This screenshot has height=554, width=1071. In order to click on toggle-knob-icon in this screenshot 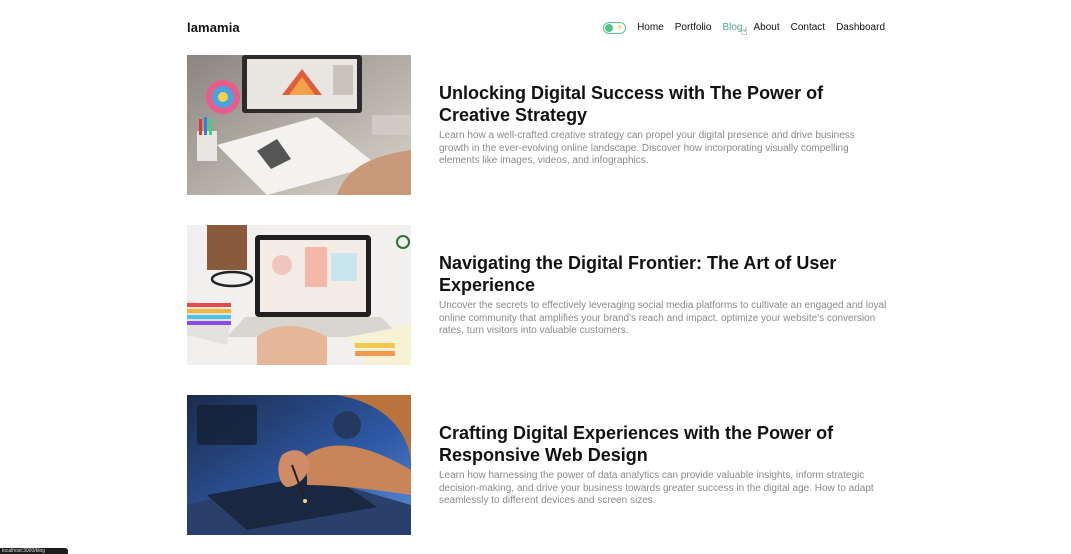, I will do `click(609, 27)`.